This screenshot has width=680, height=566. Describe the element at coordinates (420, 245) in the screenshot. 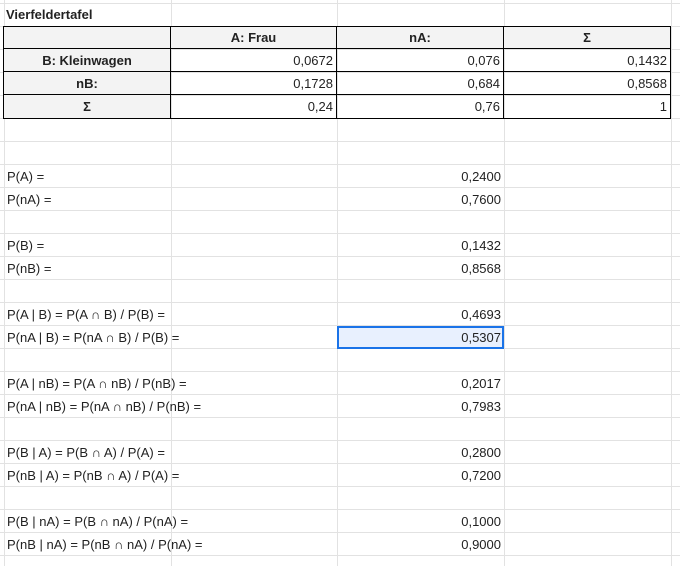

I see `result-value-p-b: 0,1432` at that location.